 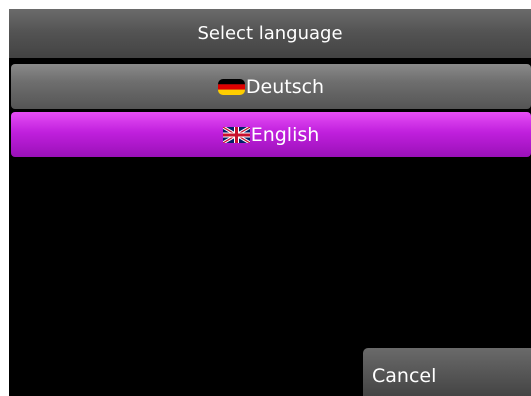 I want to click on language-option-deutsch: Deutsch, so click(x=271, y=86).